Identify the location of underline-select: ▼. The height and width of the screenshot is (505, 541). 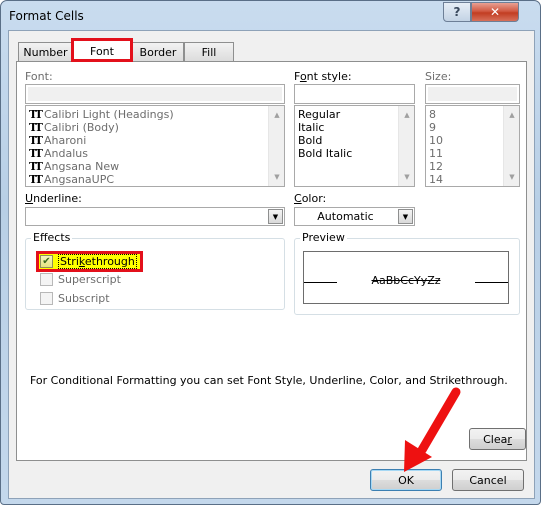
(155, 216).